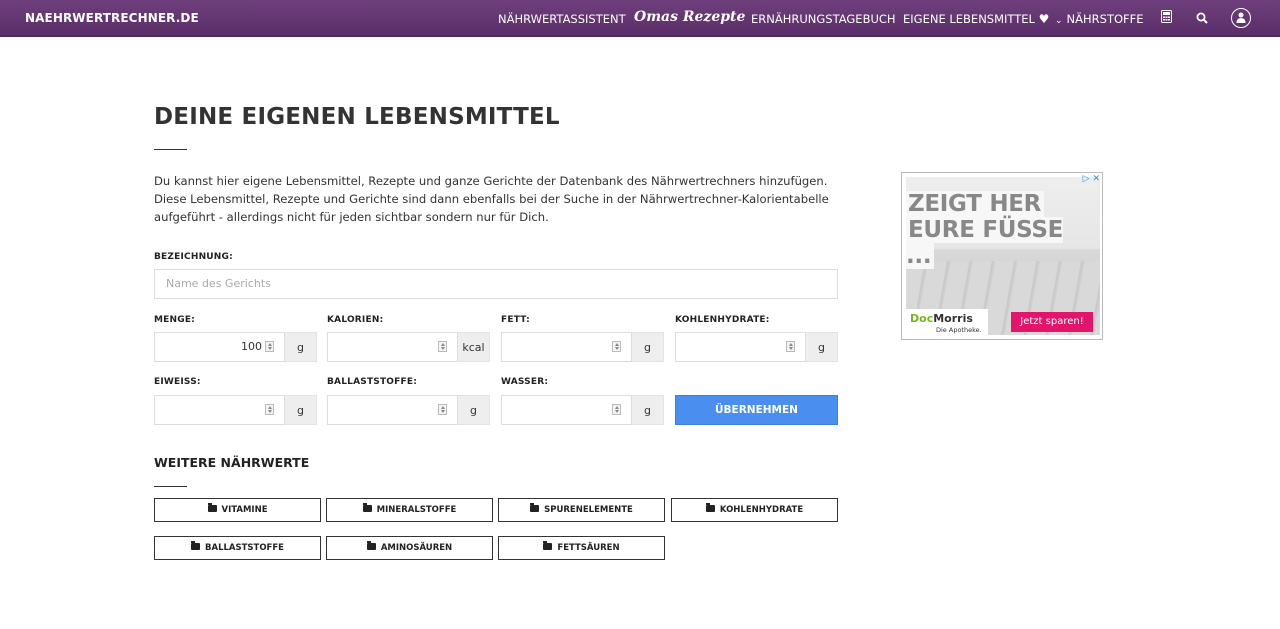 This screenshot has height=629, width=1280. I want to click on menge-spinner, so click(269, 346).